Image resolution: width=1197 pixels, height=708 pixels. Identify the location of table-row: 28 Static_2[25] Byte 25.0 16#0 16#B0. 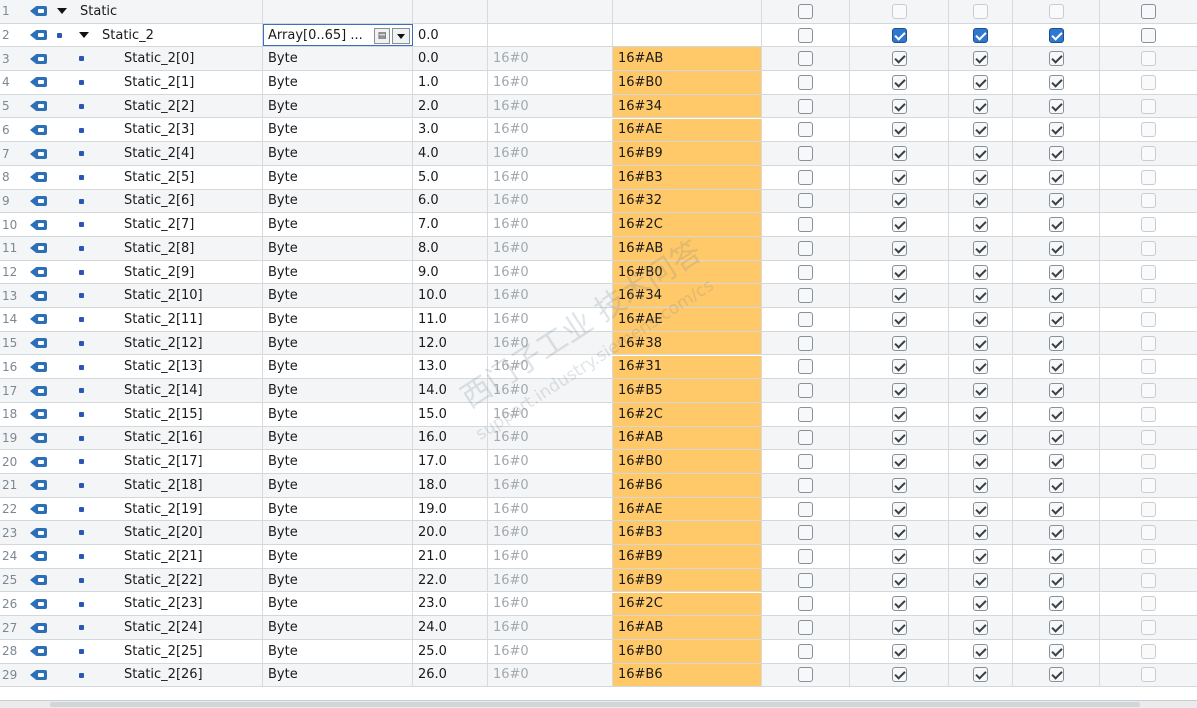
(598, 651).